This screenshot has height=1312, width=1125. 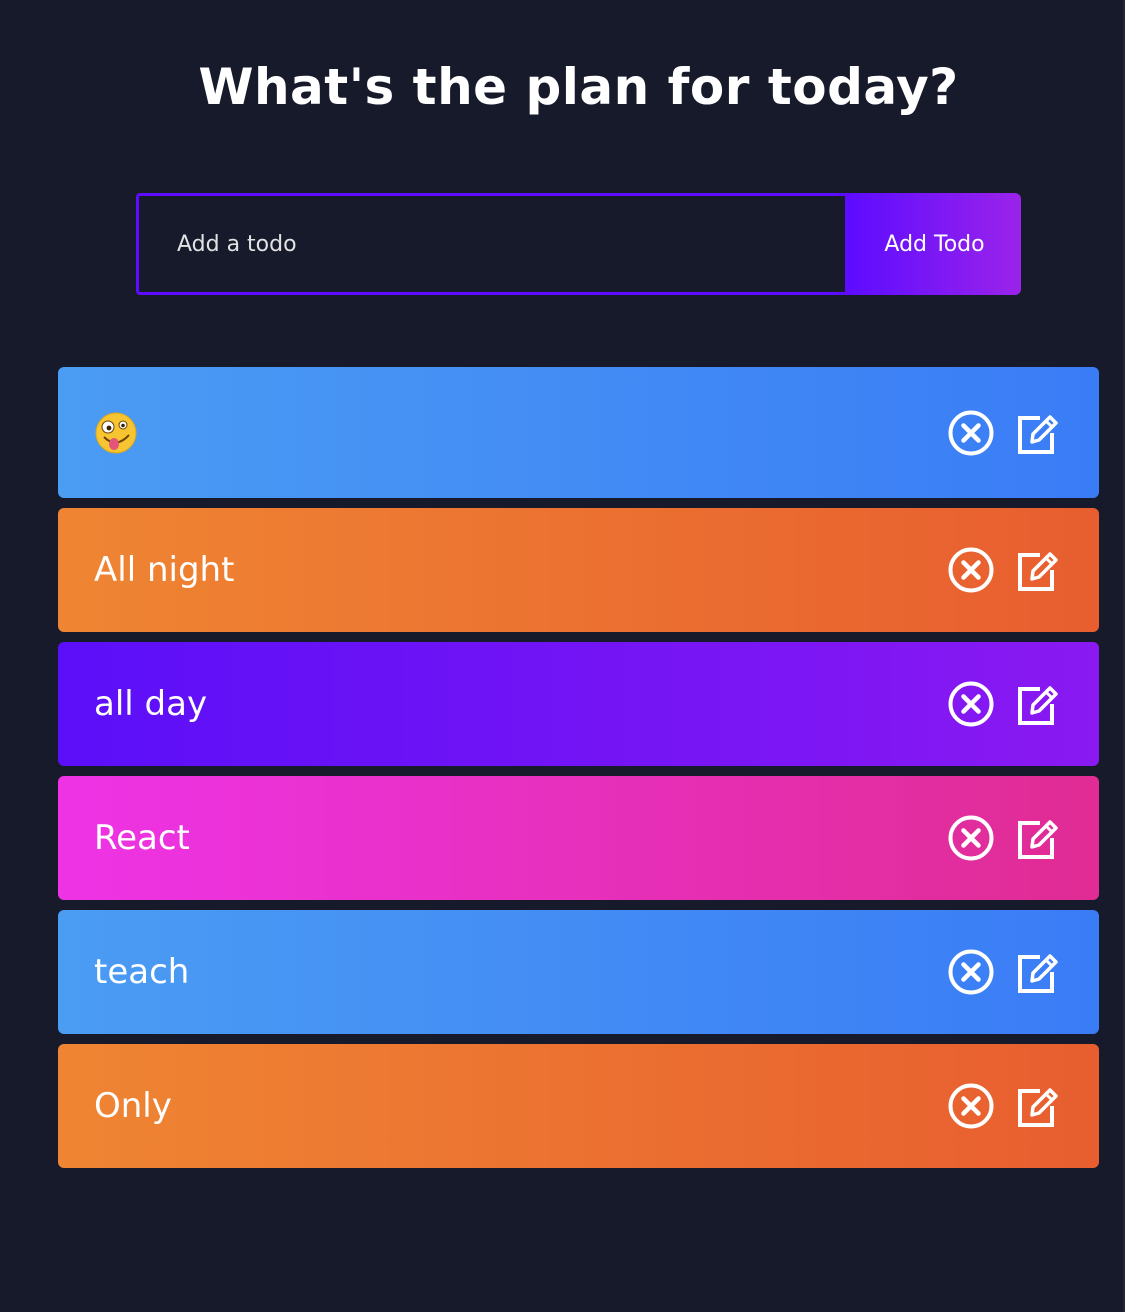 What do you see at coordinates (578, 704) in the screenshot?
I see `todo-row: all day` at bounding box center [578, 704].